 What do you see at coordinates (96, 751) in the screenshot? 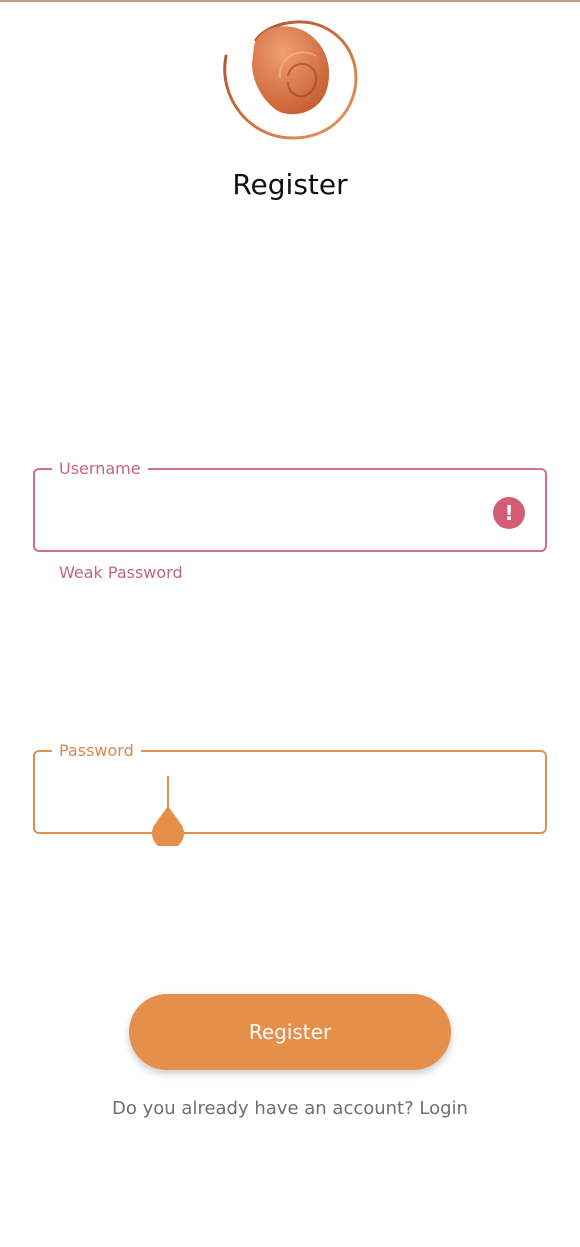
I see `password-label: Password` at bounding box center [96, 751].